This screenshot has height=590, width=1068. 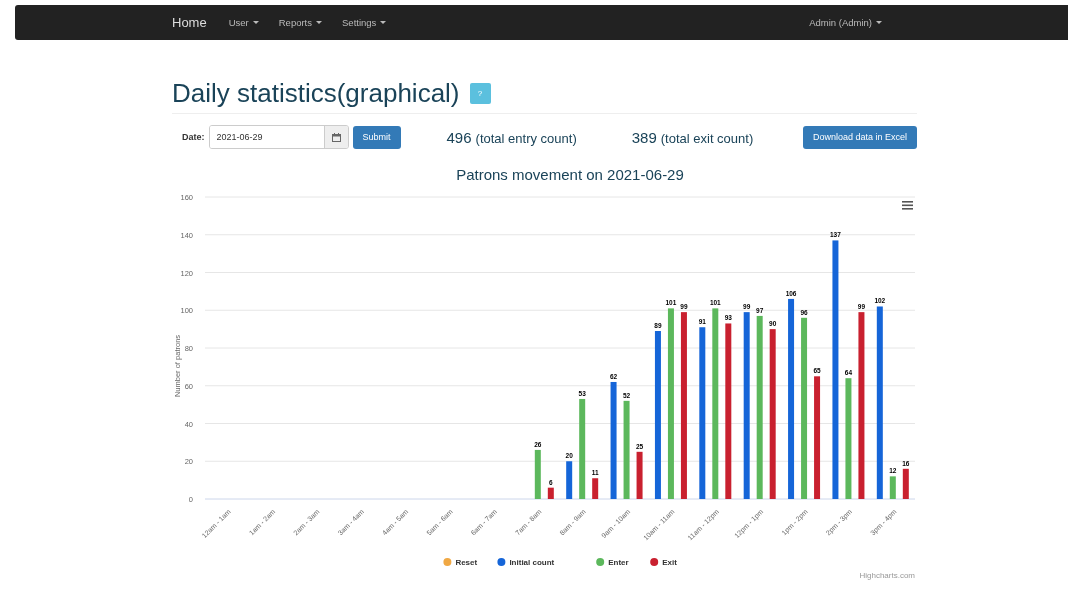 I want to click on nav-menu: User, so click(x=243, y=22).